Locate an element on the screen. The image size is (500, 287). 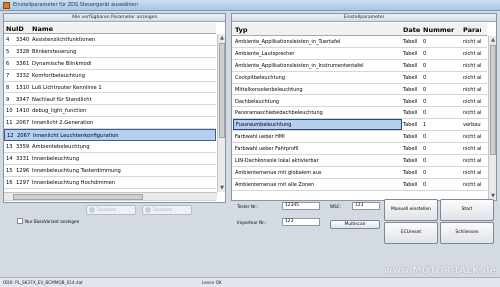
close-button: Schliessen is located at coordinates (467, 233).